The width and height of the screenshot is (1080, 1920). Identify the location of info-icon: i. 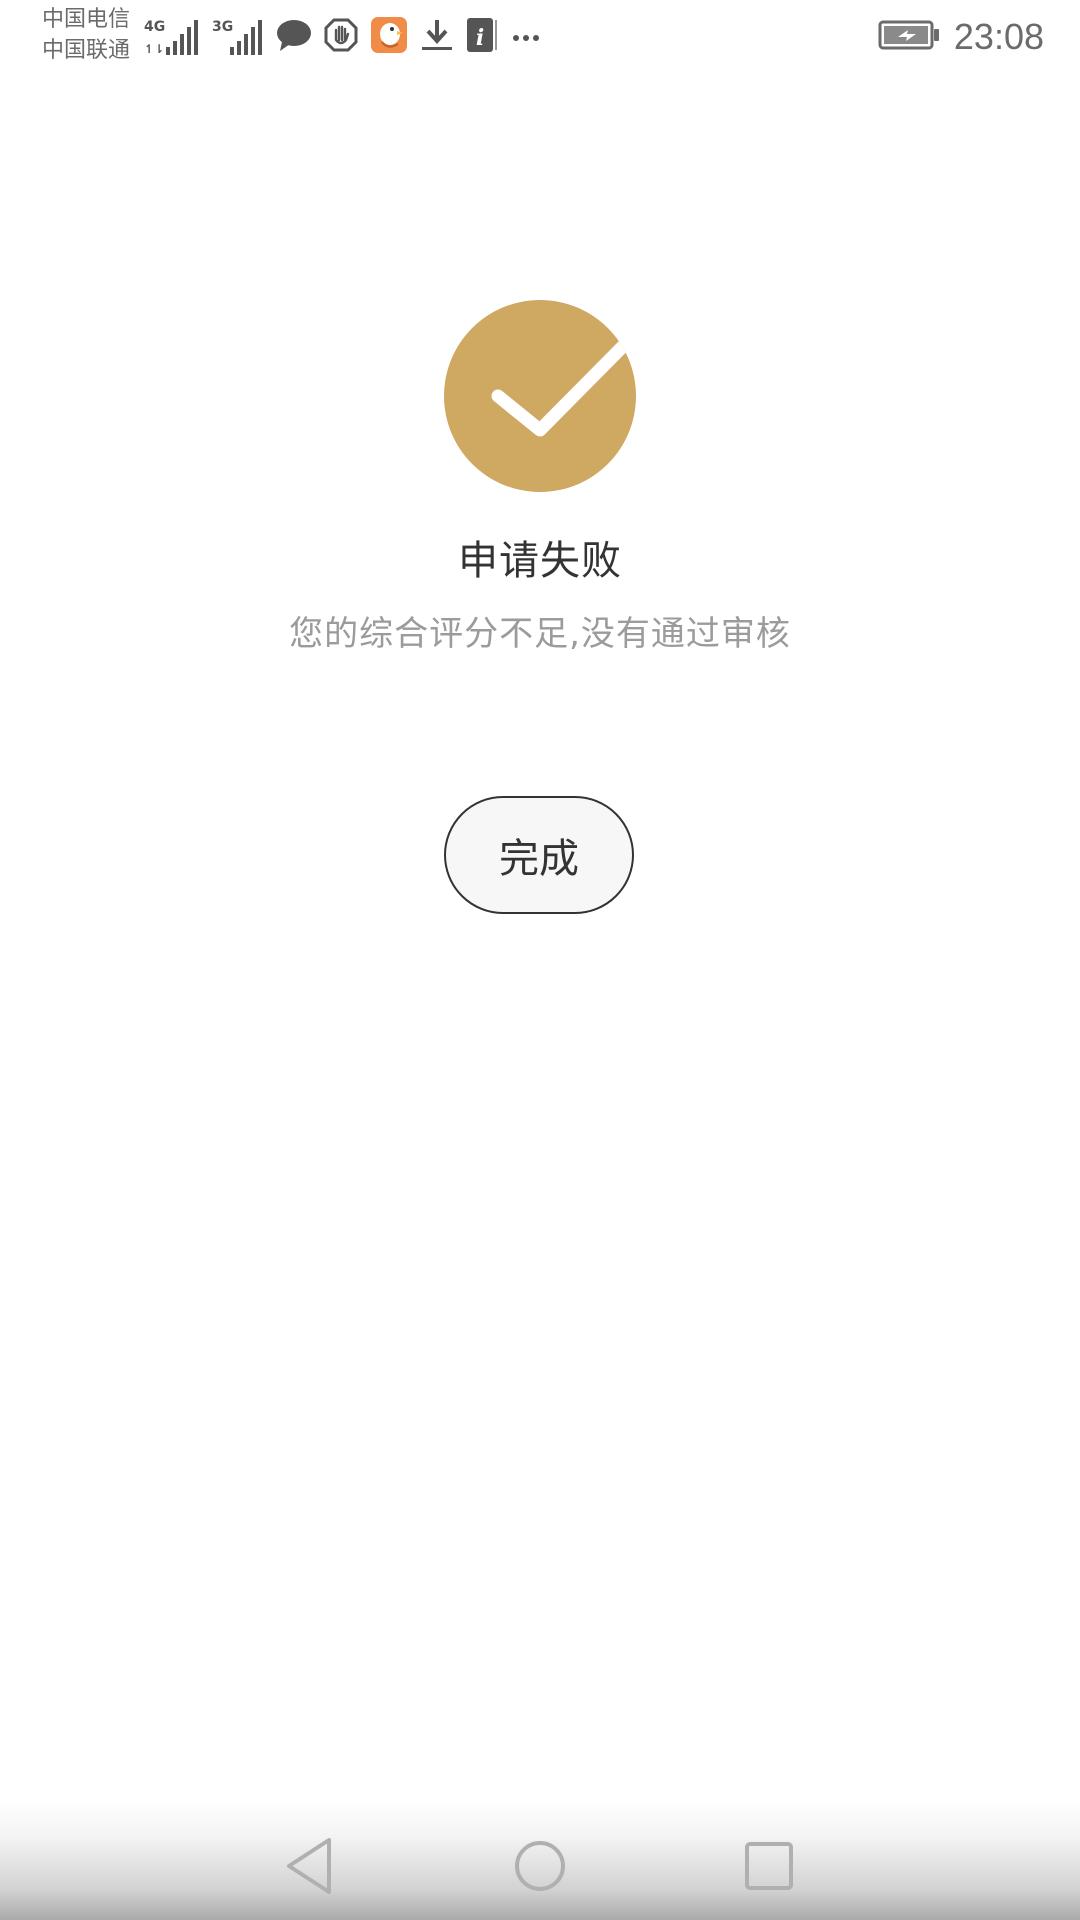
(483, 37).